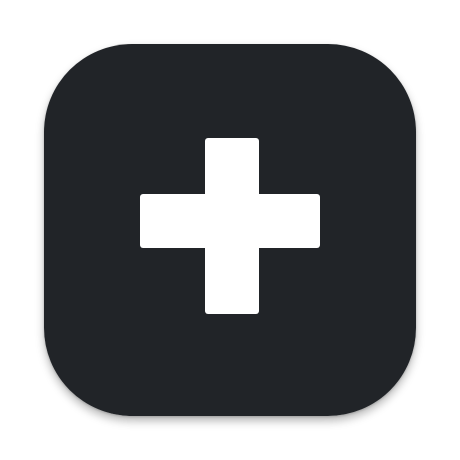 The height and width of the screenshot is (460, 460). What do you see at coordinates (230, 221) in the screenshot?
I see `plus-icon-horizontal-bar` at bounding box center [230, 221].